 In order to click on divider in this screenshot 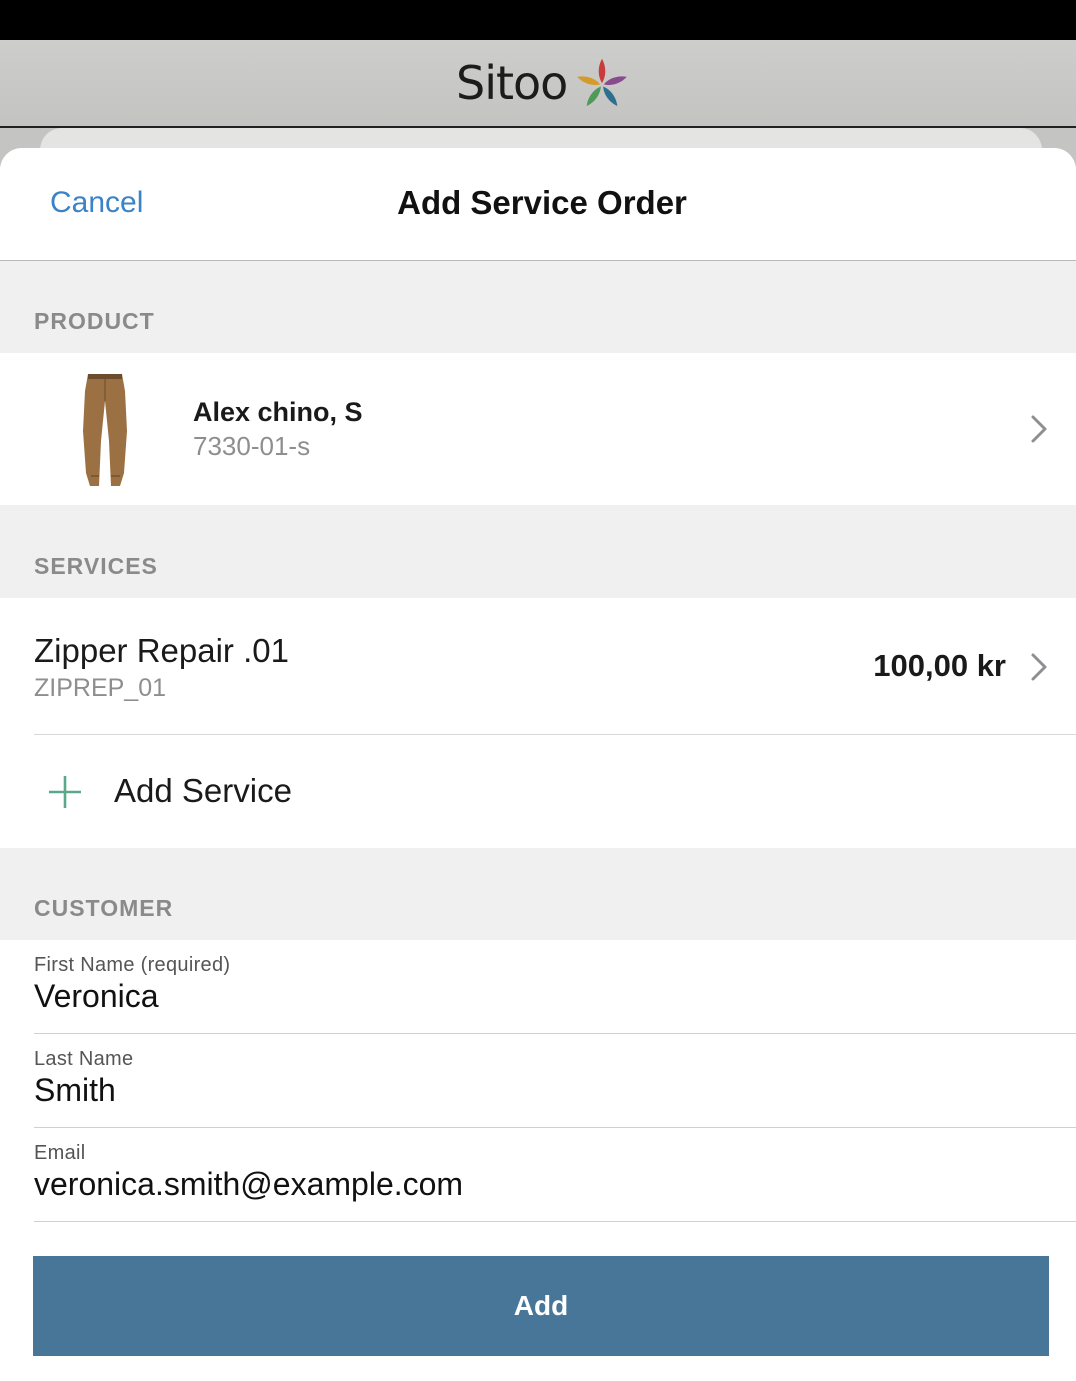, I will do `click(555, 1221)`.